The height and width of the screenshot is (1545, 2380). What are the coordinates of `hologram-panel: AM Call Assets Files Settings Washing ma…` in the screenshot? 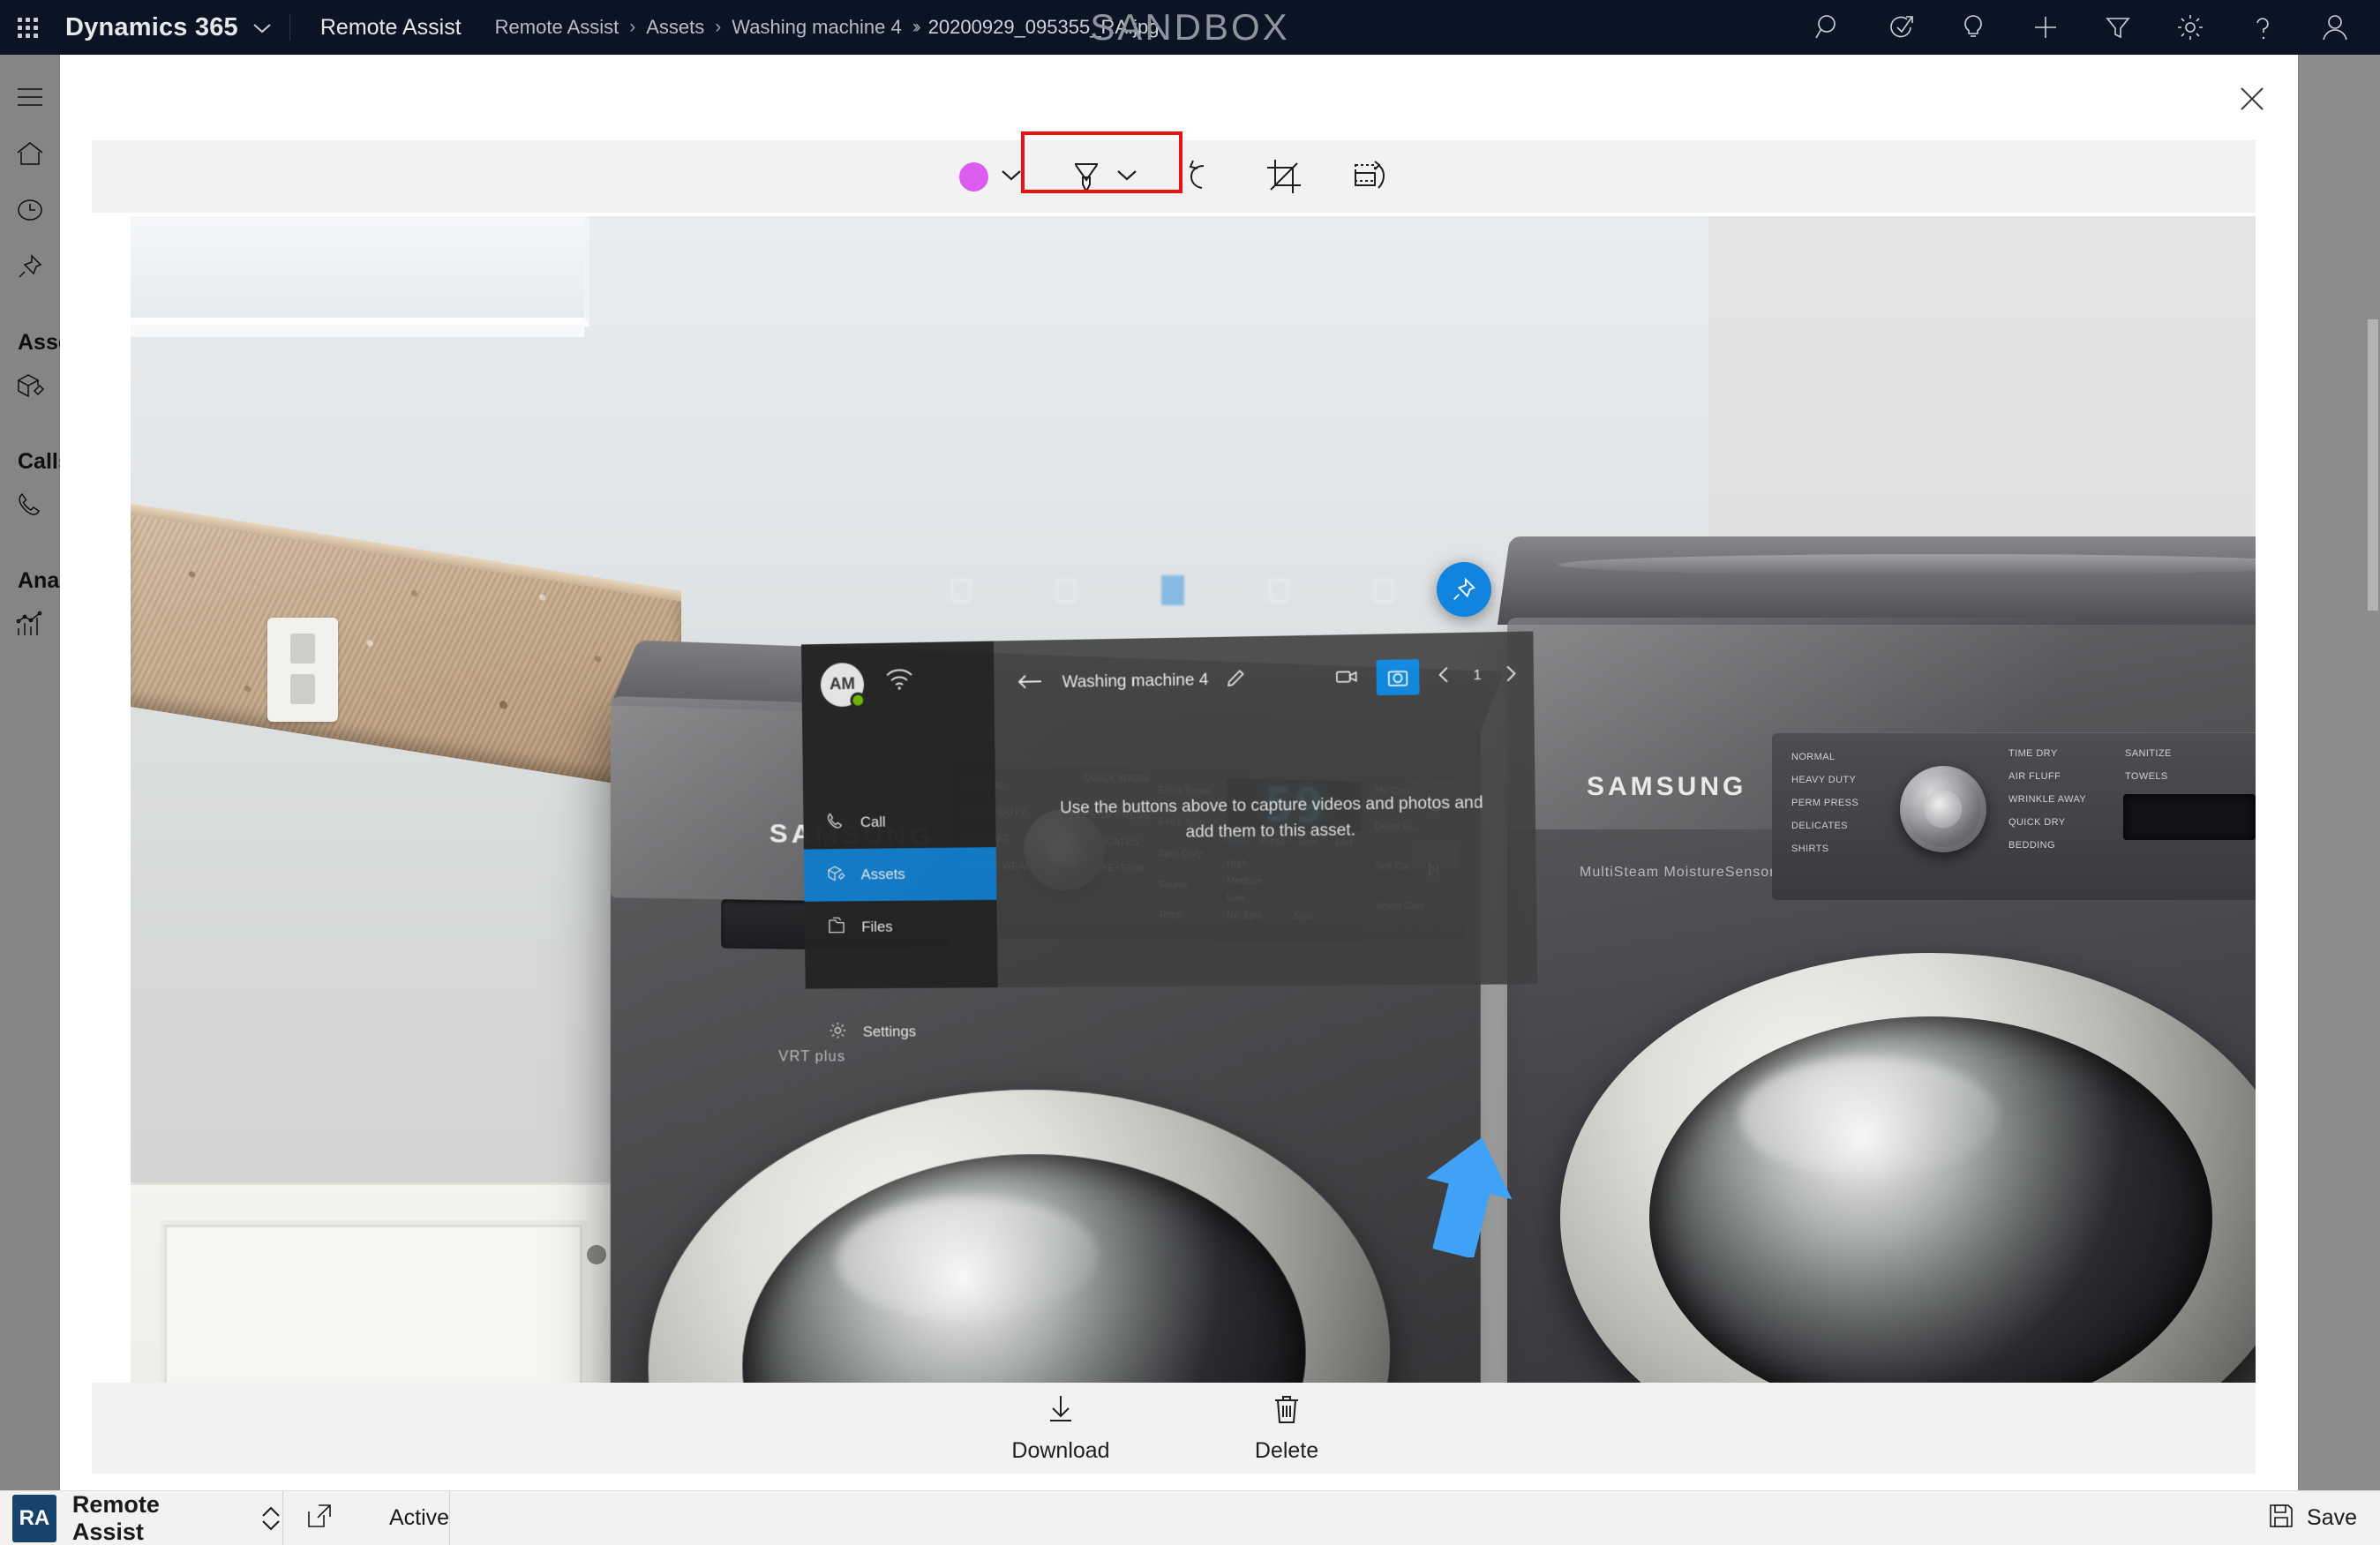 It's located at (1169, 809).